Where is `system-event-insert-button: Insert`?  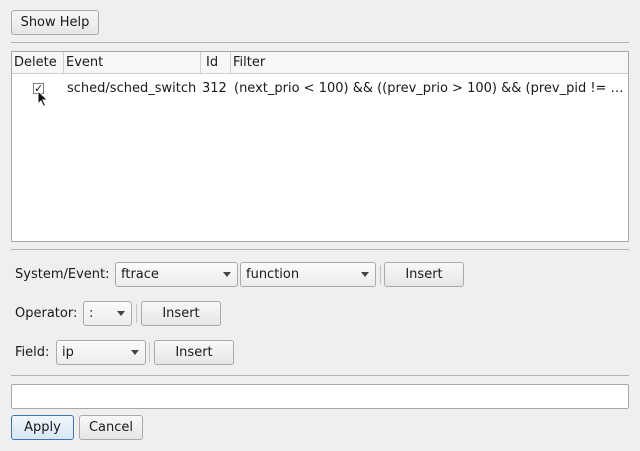
system-event-insert-button: Insert is located at coordinates (424, 274).